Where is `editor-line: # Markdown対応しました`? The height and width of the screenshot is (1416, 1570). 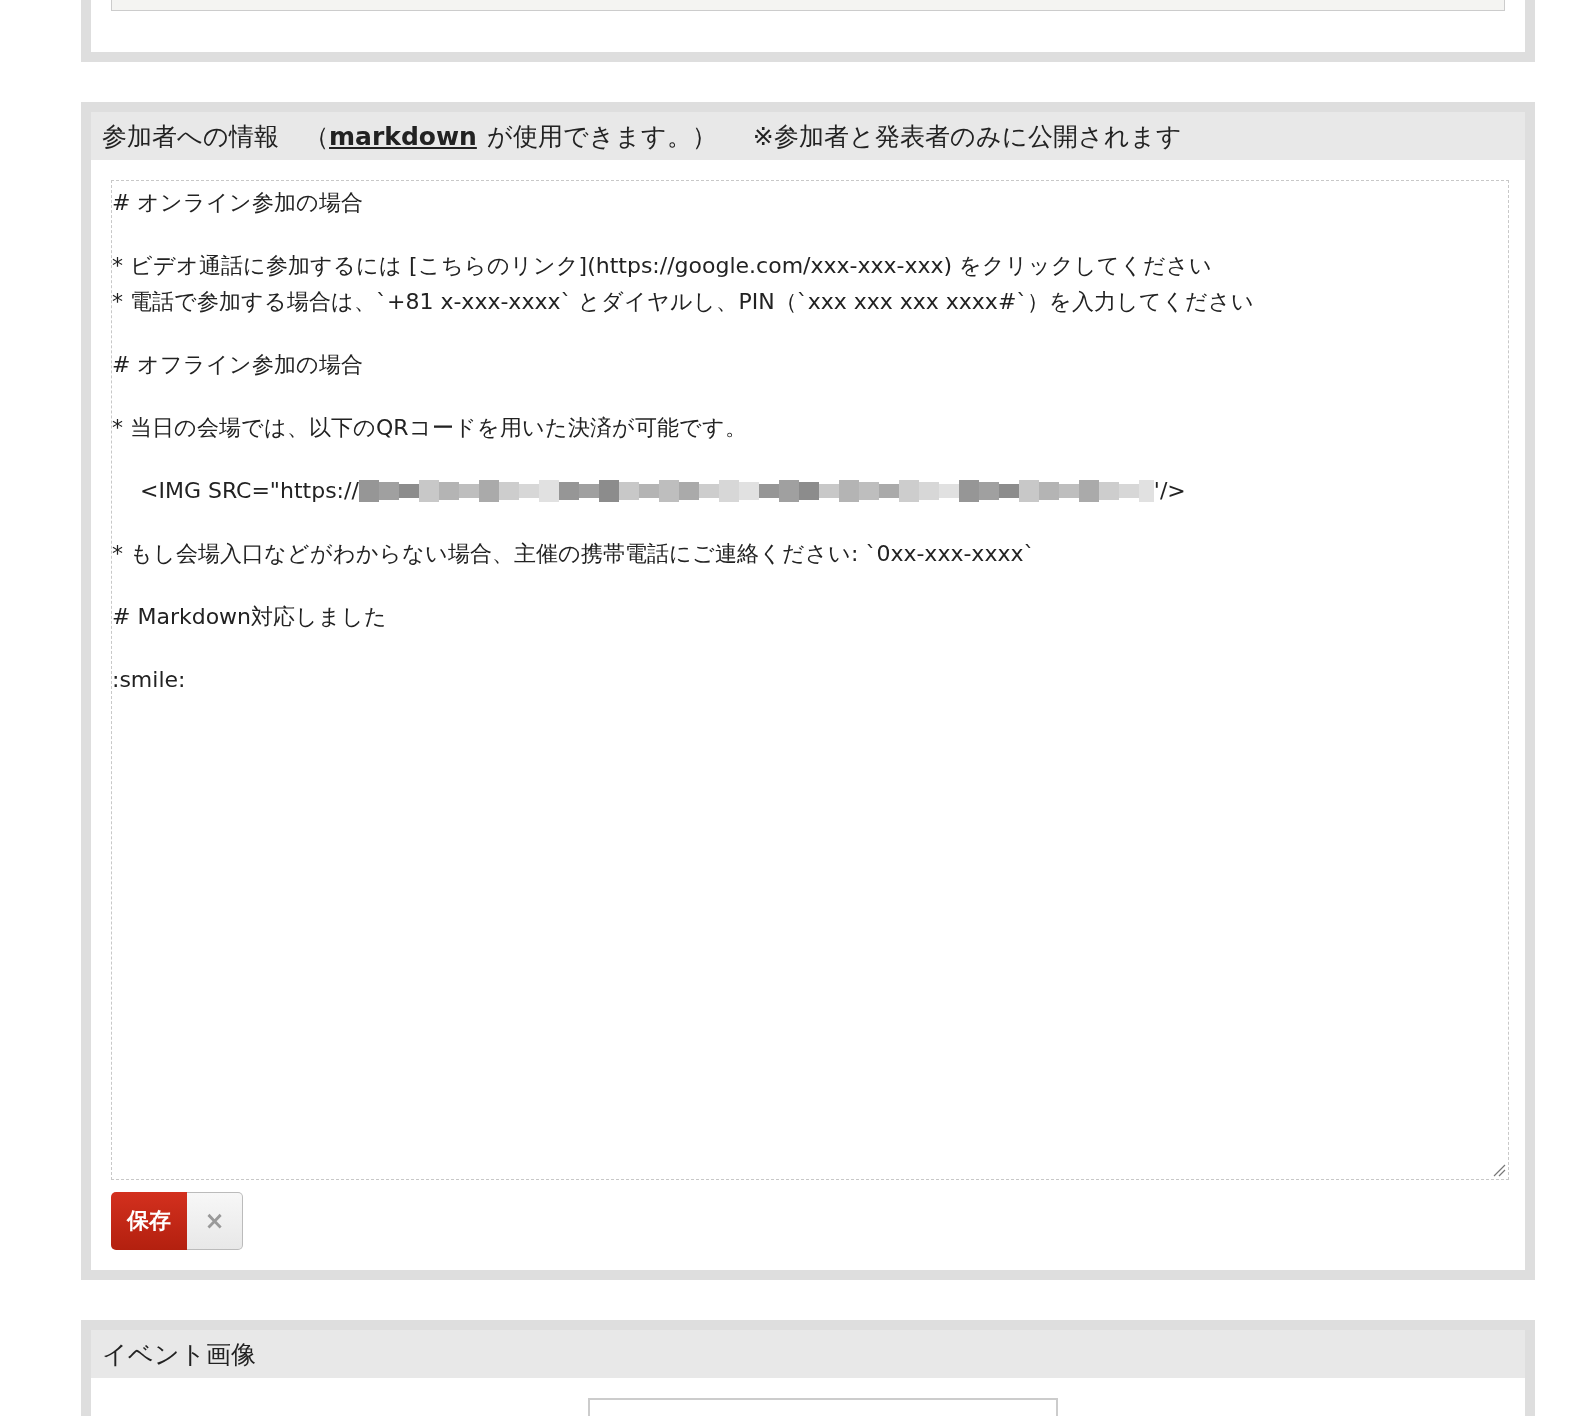
editor-line: # Markdown対応しました is located at coordinates (250, 617).